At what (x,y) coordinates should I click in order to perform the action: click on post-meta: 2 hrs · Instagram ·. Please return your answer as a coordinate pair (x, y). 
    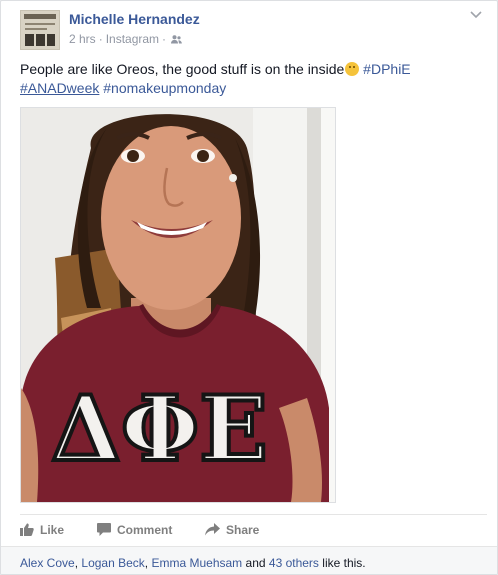
    Looking at the image, I should click on (125, 39).